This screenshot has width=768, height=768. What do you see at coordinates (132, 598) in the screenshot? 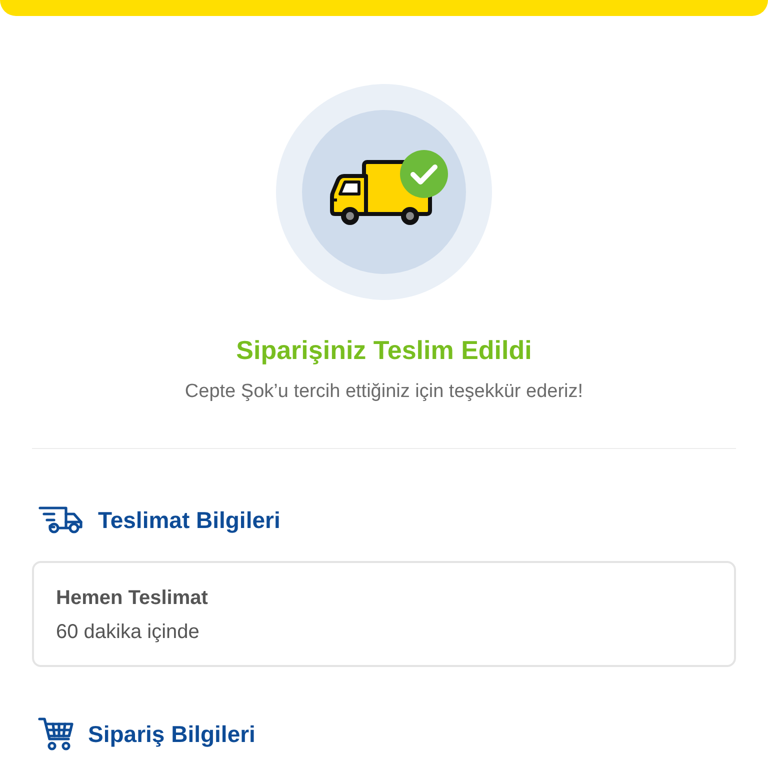
I see `delivery-type: Hemen Teslimat` at bounding box center [132, 598].